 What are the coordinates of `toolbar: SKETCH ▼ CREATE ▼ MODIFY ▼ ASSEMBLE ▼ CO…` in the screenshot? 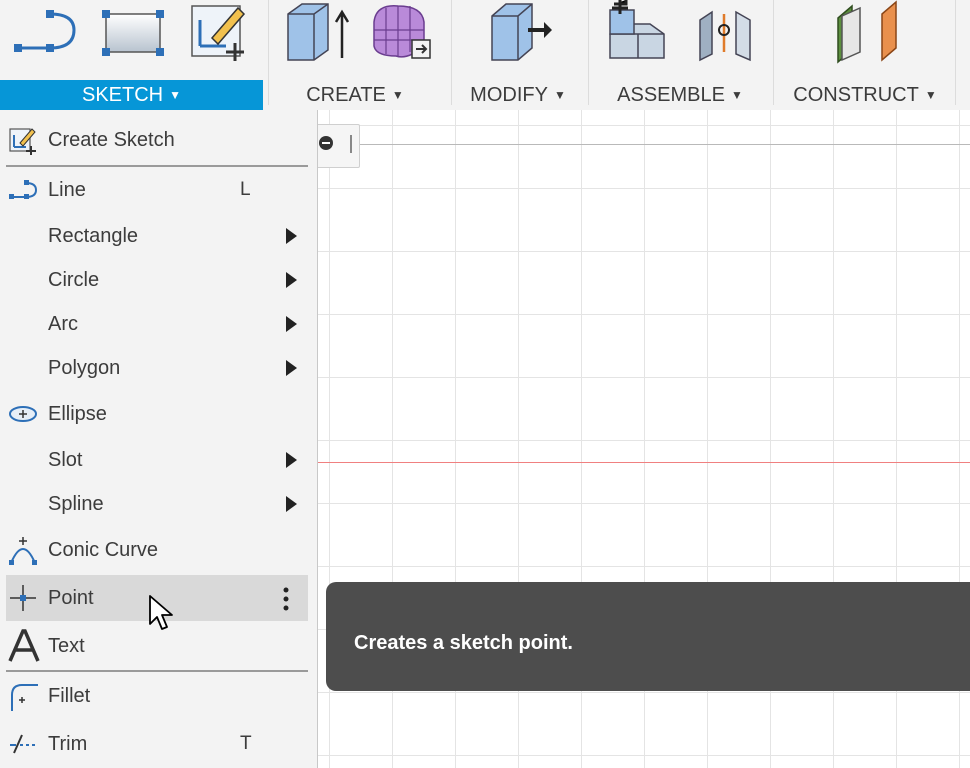 It's located at (485, 55).